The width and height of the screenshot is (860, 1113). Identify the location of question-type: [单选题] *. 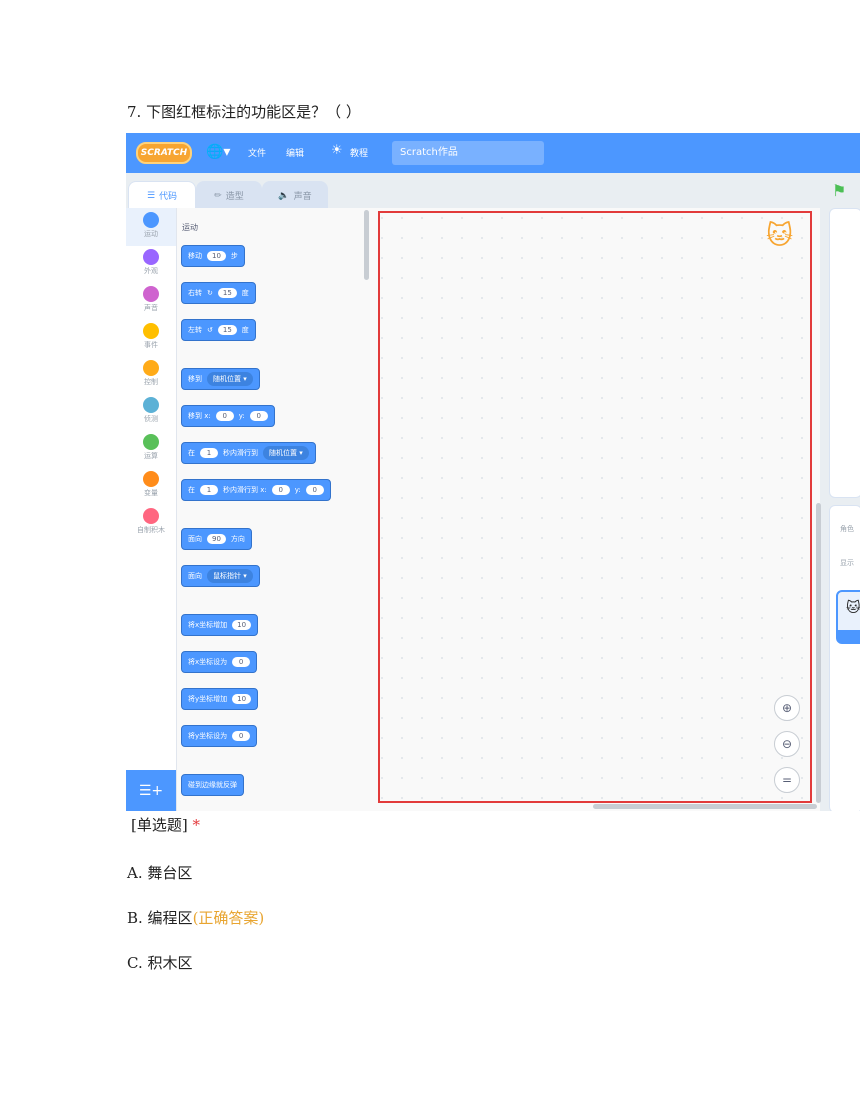
(166, 825).